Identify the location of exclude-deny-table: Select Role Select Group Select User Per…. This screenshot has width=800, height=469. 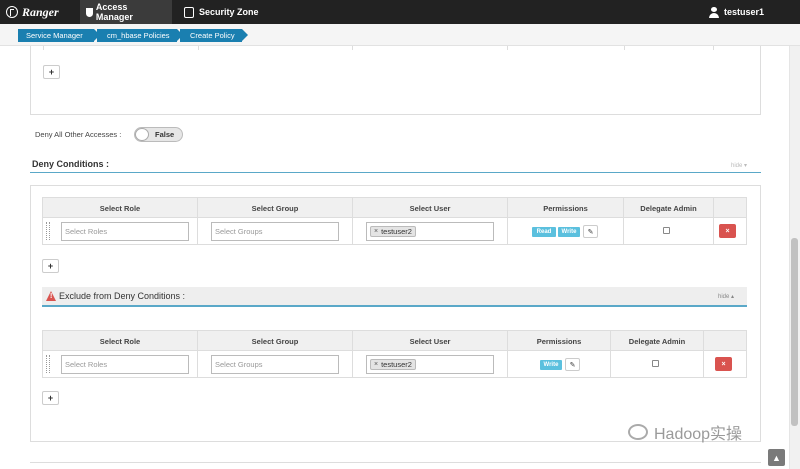
(394, 354).